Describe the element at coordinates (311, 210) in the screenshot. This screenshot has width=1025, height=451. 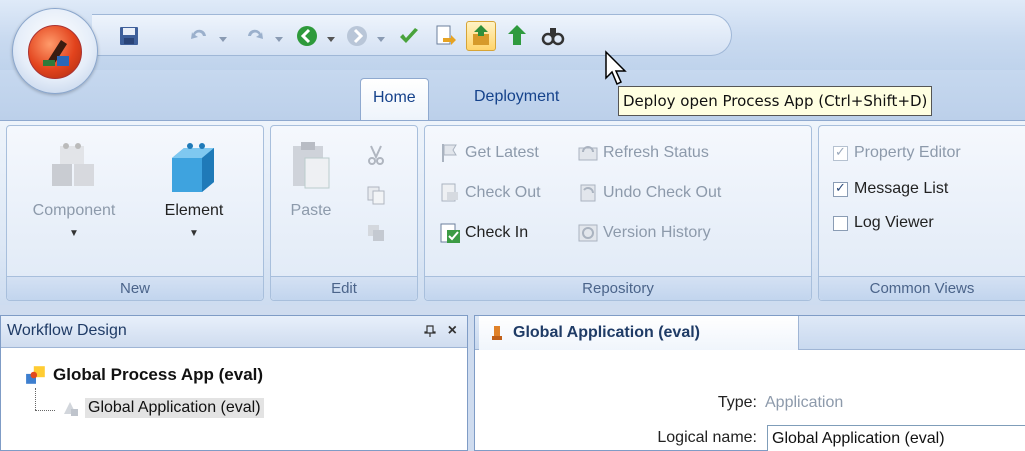
I see `paste-label: Paste` at that location.